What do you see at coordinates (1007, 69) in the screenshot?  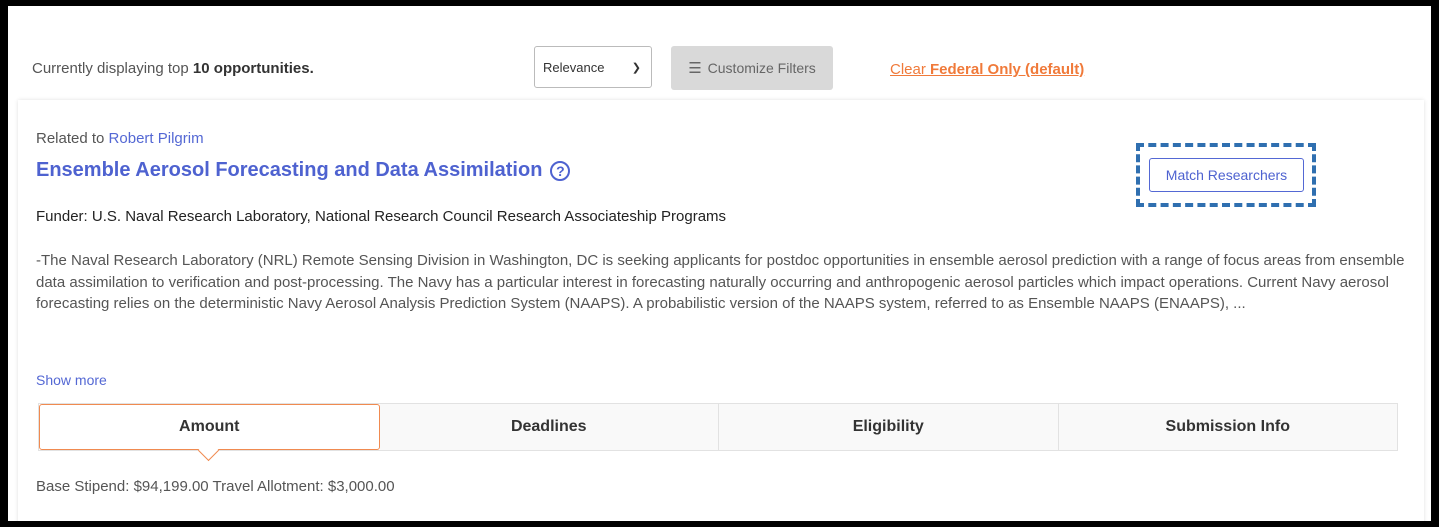 I see `clear-filter-name: Federal Only (default)` at bounding box center [1007, 69].